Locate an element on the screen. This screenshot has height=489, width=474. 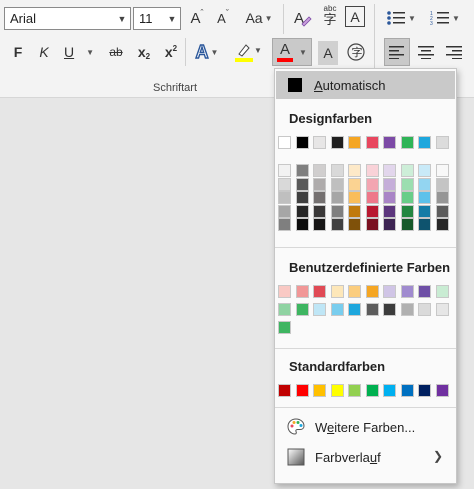
align-center-button is located at coordinates (426, 52).